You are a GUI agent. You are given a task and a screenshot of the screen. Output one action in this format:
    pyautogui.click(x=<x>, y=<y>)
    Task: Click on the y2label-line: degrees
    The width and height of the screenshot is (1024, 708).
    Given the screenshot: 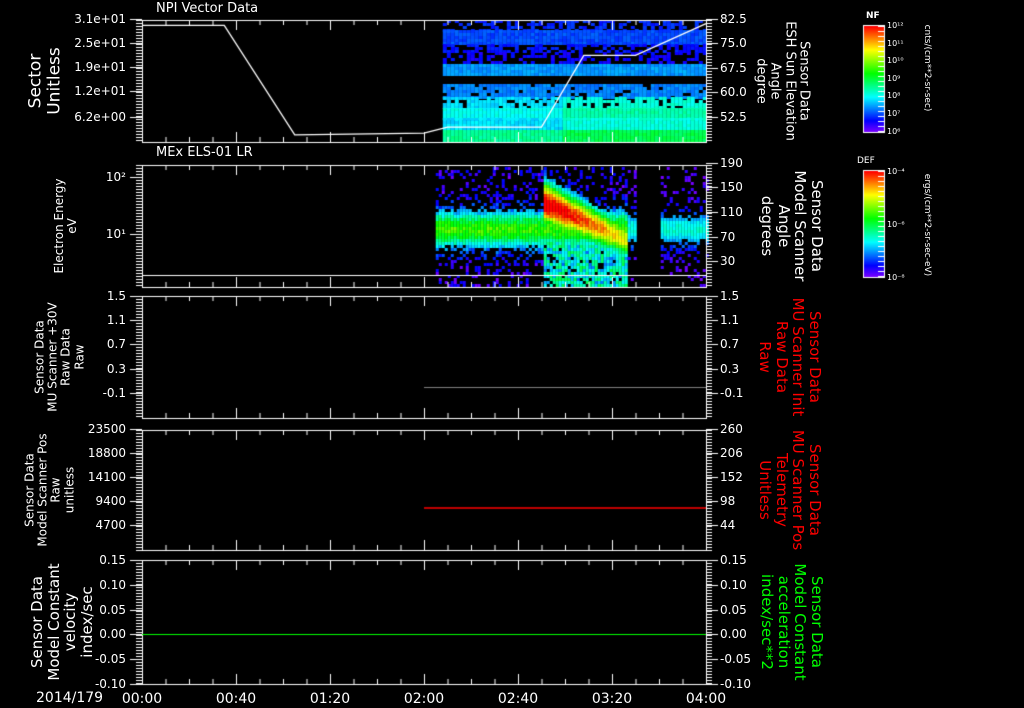 What is the action you would take?
    pyautogui.click(x=767, y=226)
    